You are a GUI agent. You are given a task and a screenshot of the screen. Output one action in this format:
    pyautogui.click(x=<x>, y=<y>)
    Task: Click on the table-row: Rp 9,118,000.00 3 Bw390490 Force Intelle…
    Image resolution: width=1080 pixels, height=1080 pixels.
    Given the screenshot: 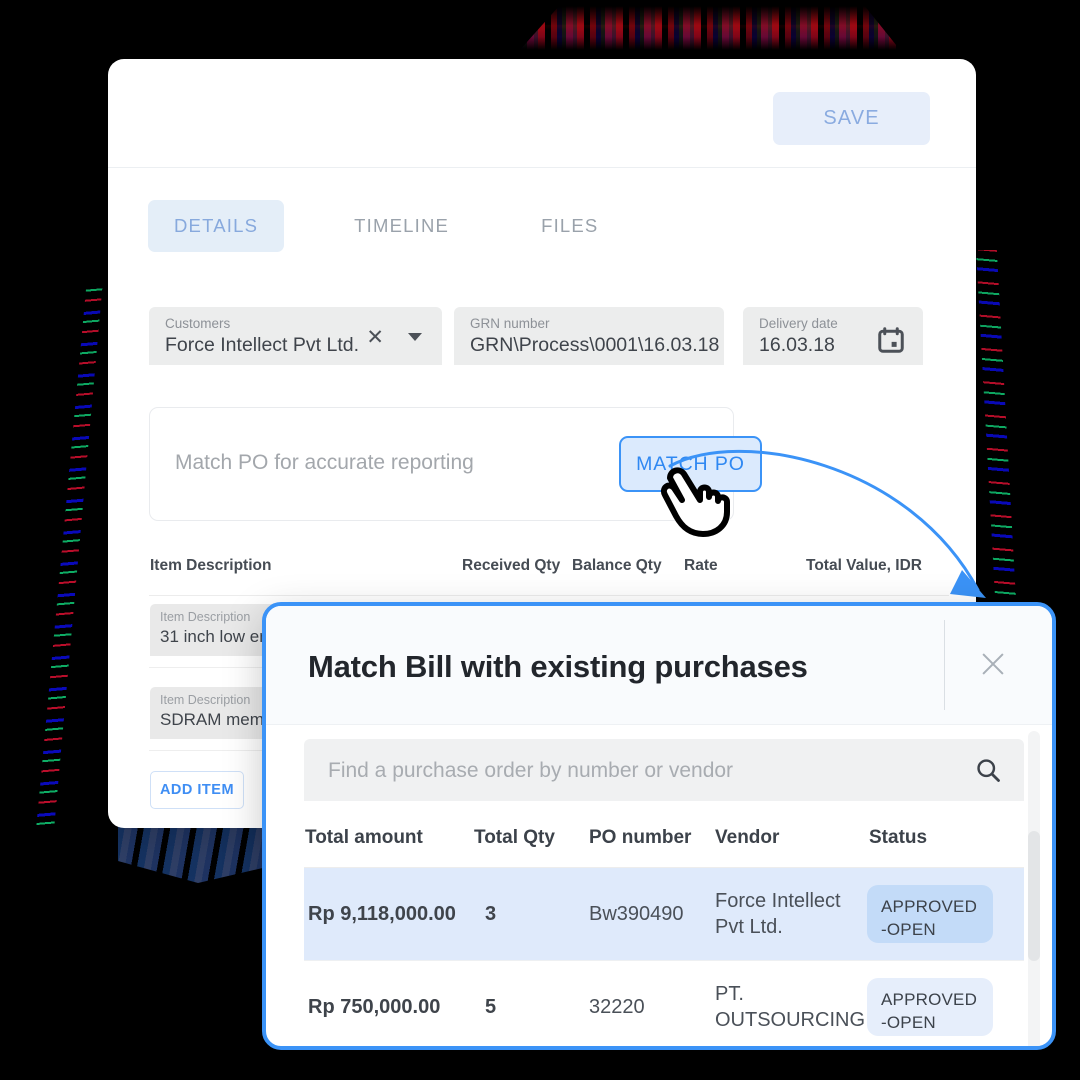 What is the action you would take?
    pyautogui.click(x=664, y=914)
    